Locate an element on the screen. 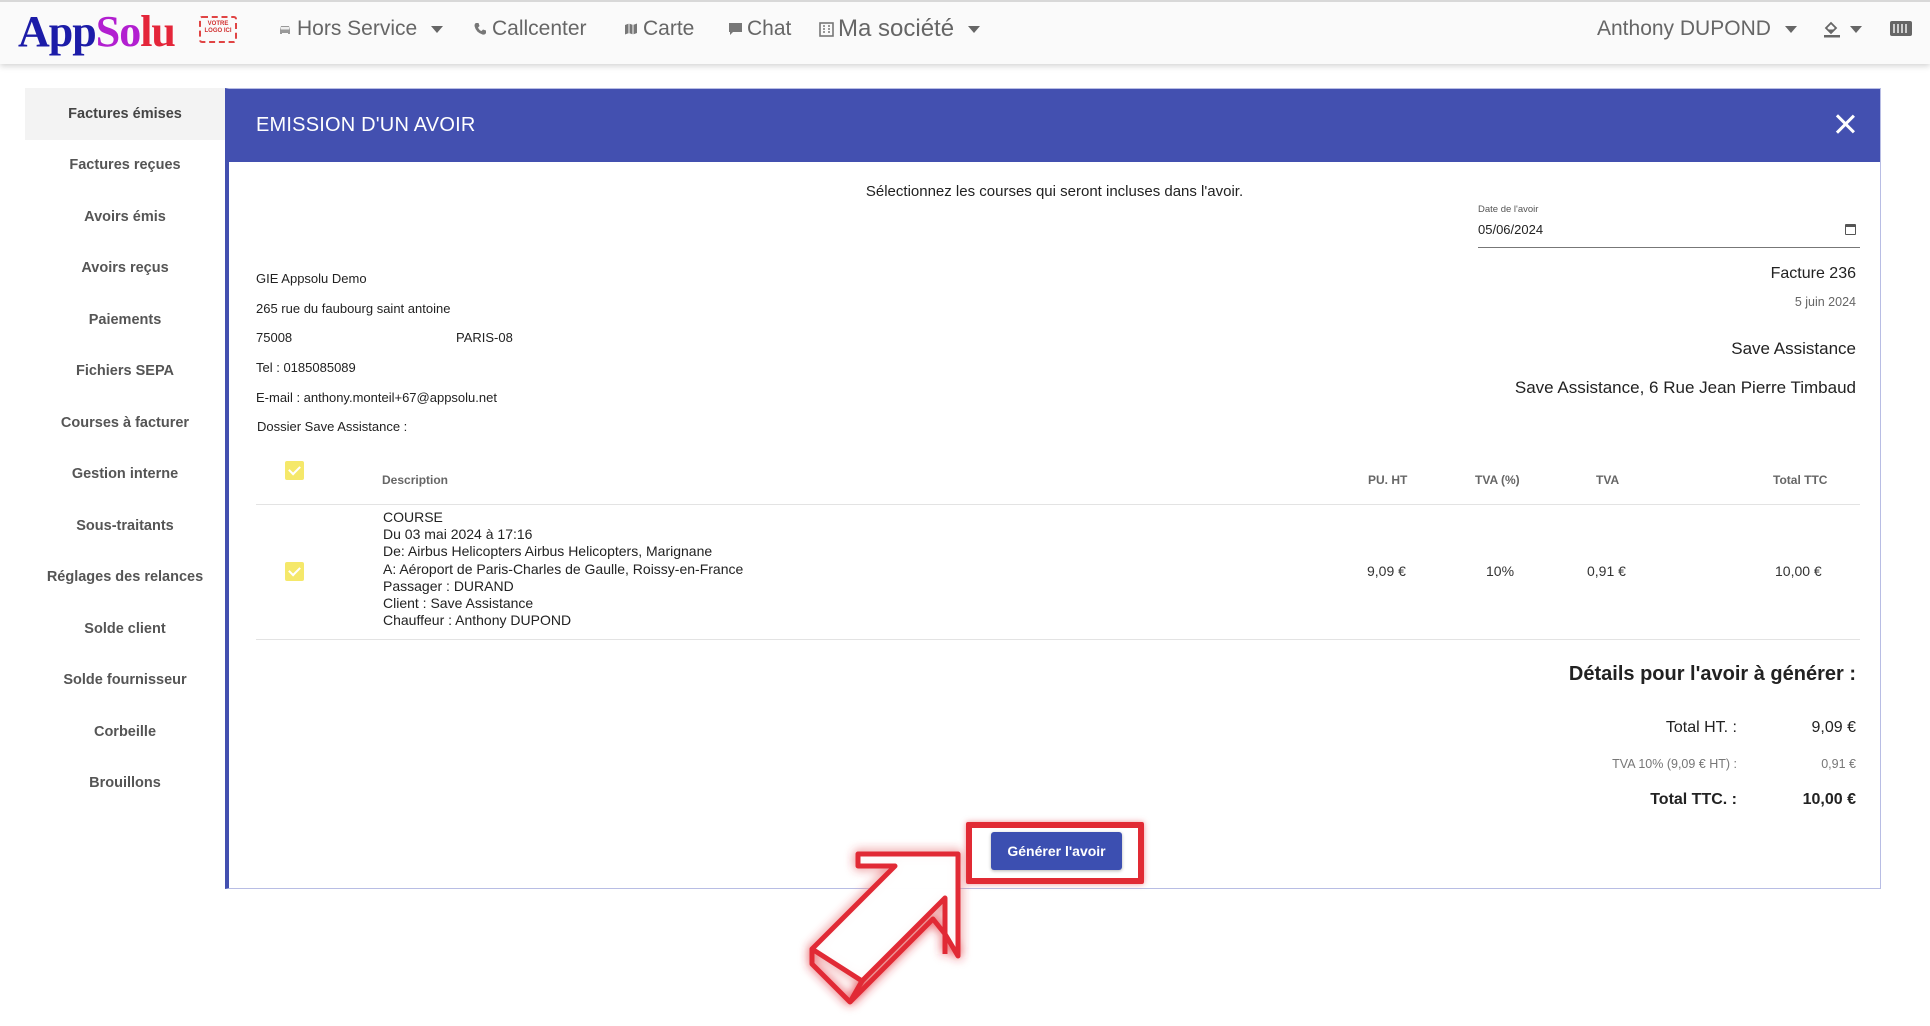 The width and height of the screenshot is (1930, 1026). invoice-number: Facture 236 is located at coordinates (1813, 273).